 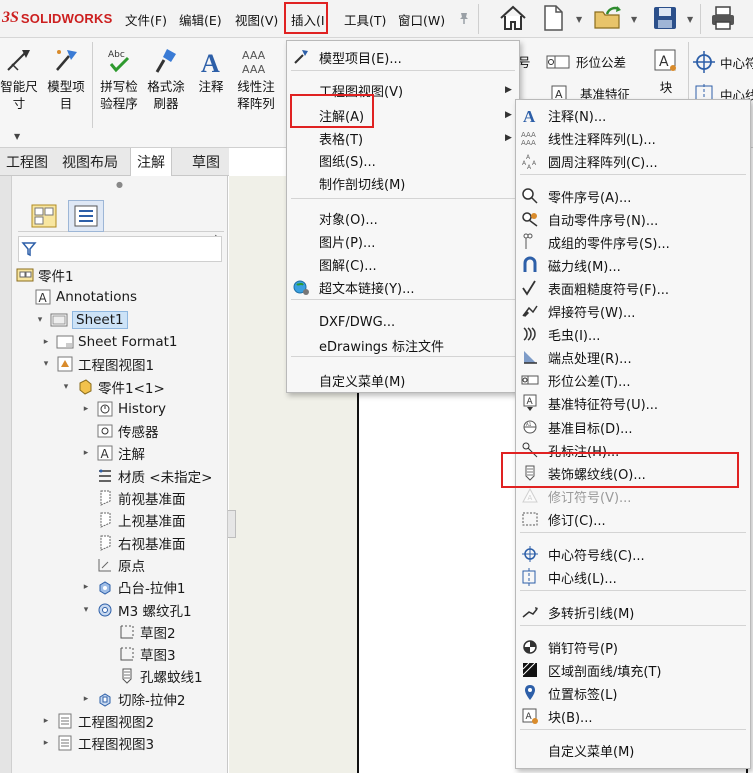 I want to click on tree-item: ▾ M3 螺纹孔1, so click(x=136, y=610).